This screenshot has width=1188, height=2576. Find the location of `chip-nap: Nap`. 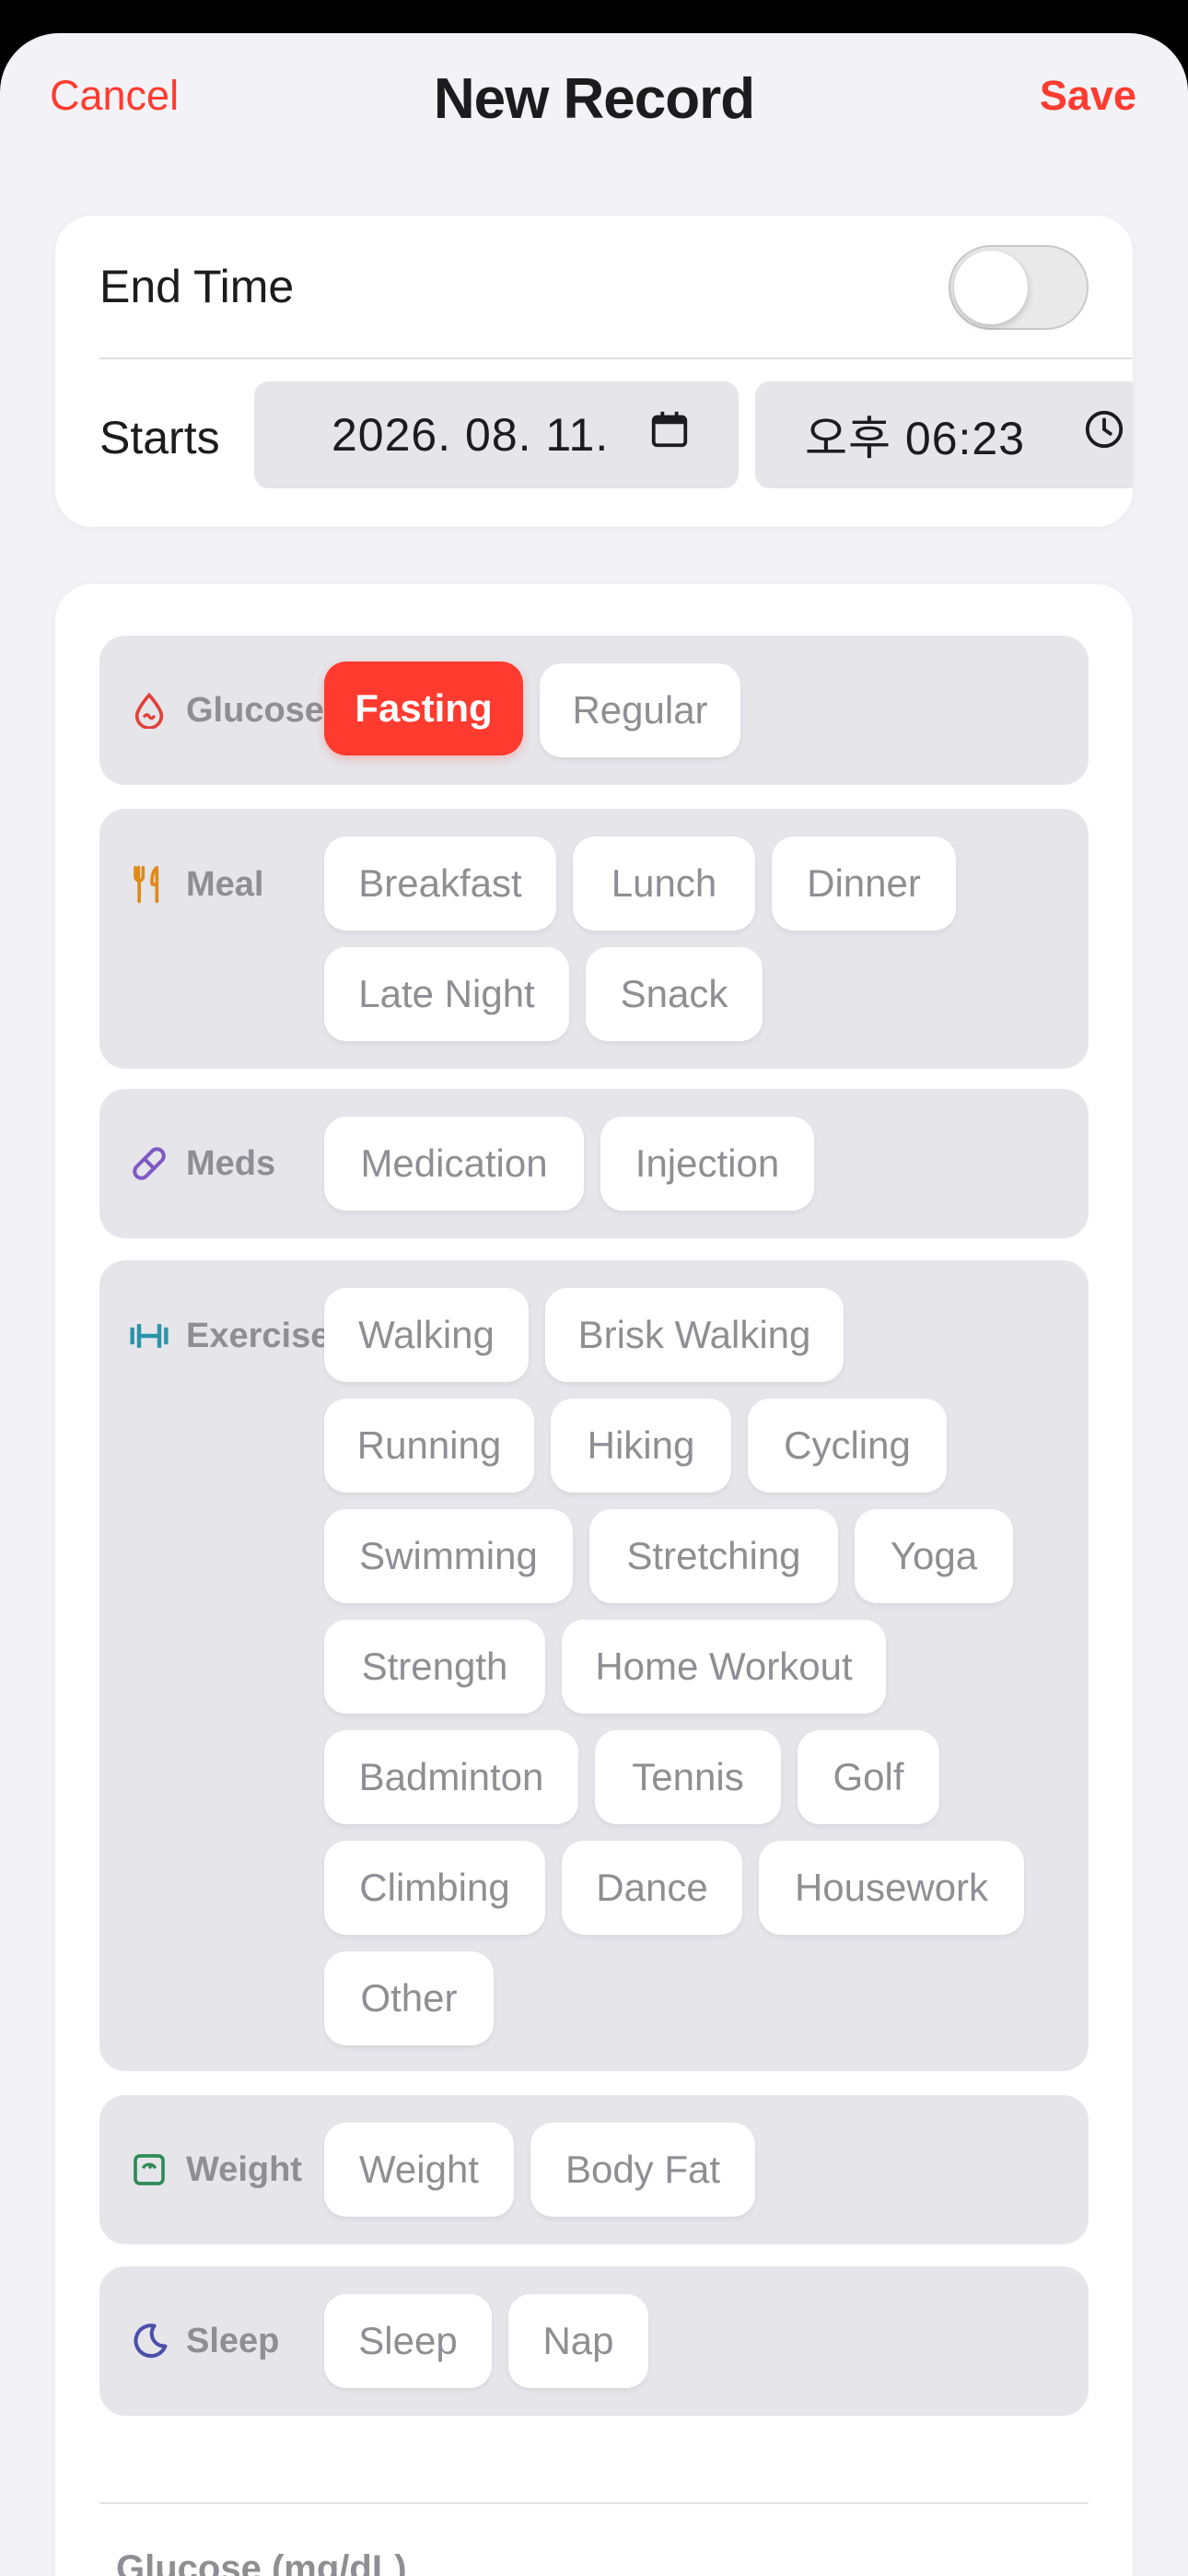

chip-nap: Nap is located at coordinates (578, 2341).